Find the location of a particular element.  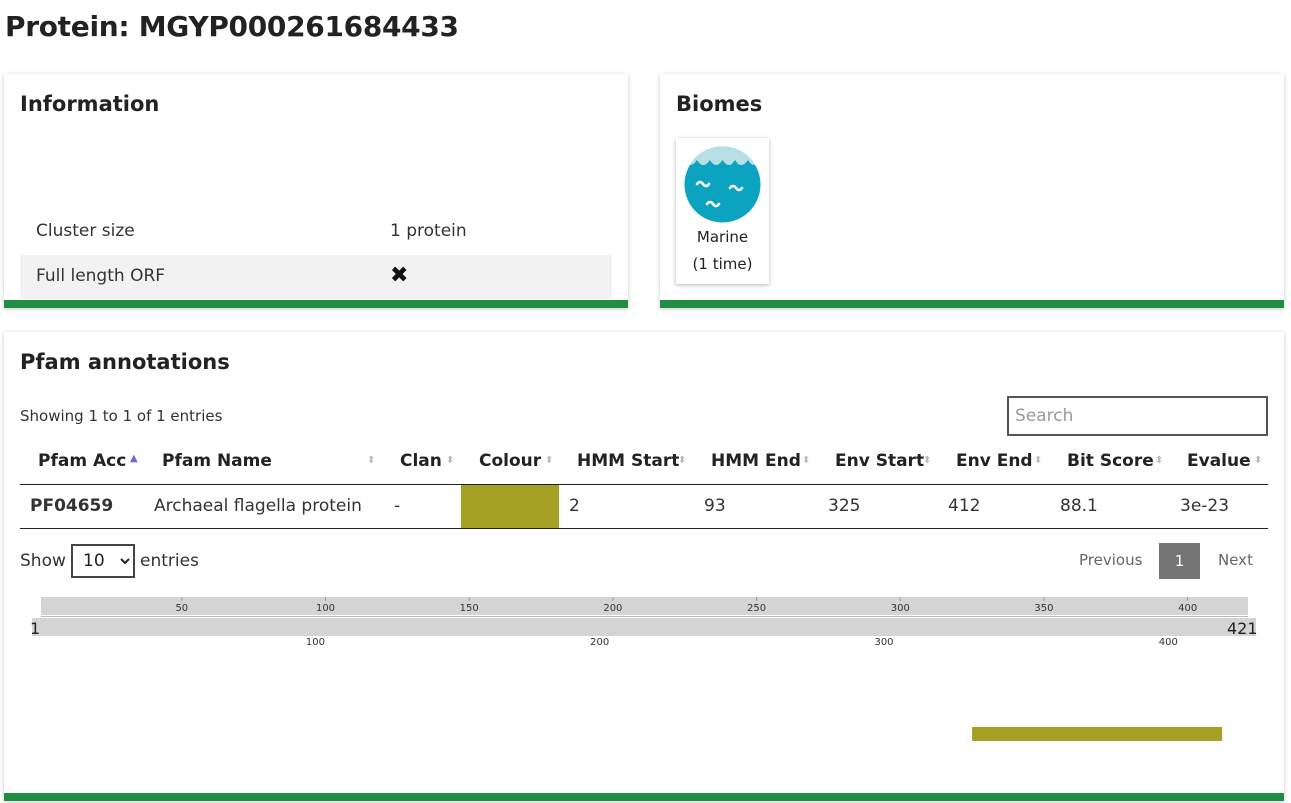

biome-count: (1 time) is located at coordinates (722, 264).